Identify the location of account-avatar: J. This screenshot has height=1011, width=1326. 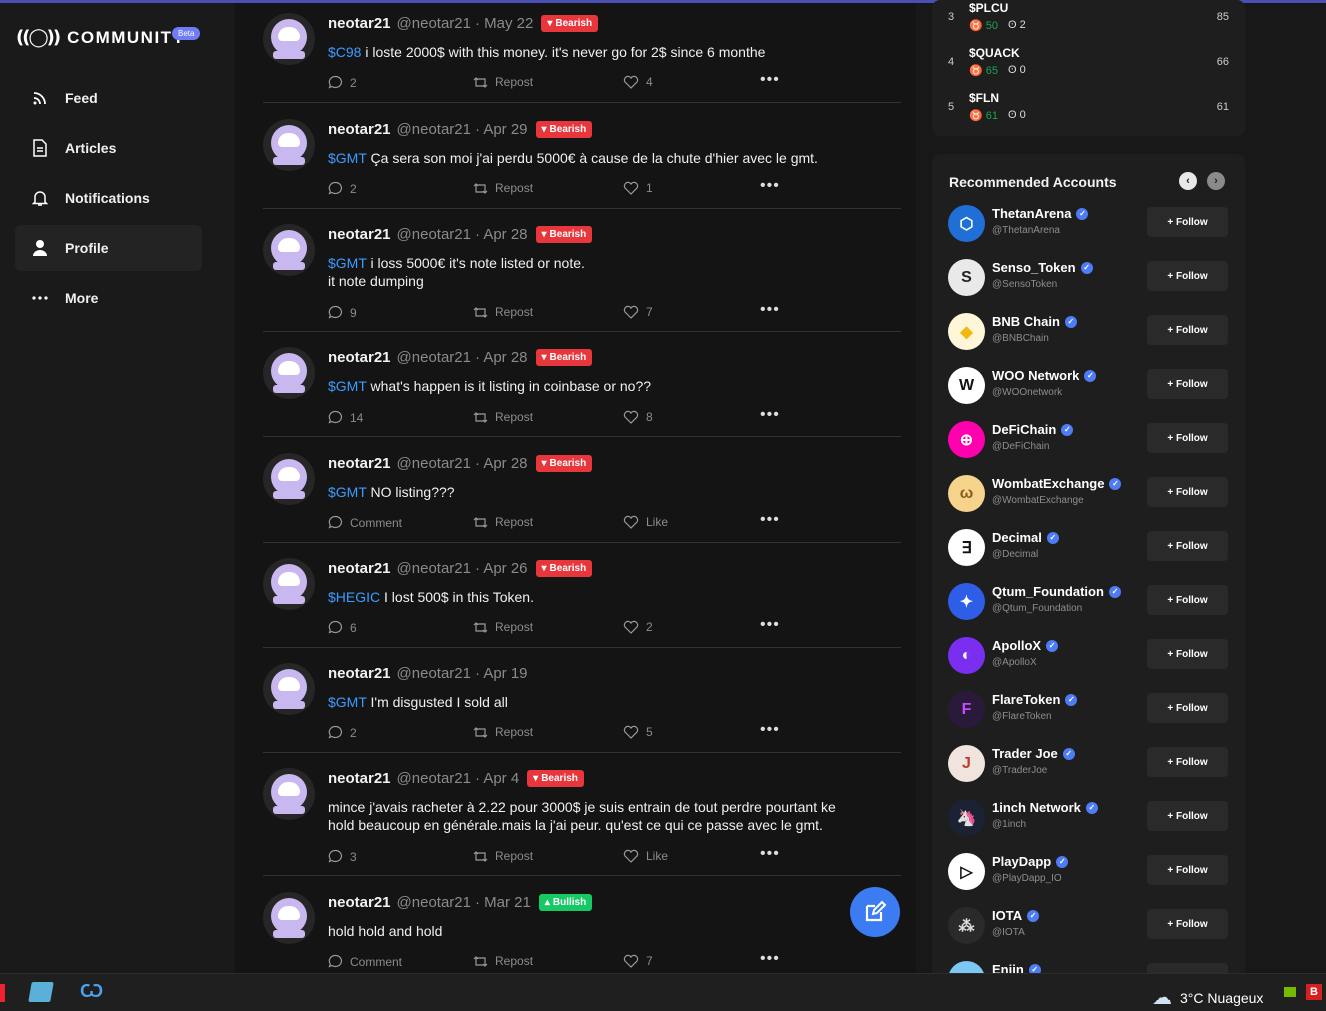
(966, 763).